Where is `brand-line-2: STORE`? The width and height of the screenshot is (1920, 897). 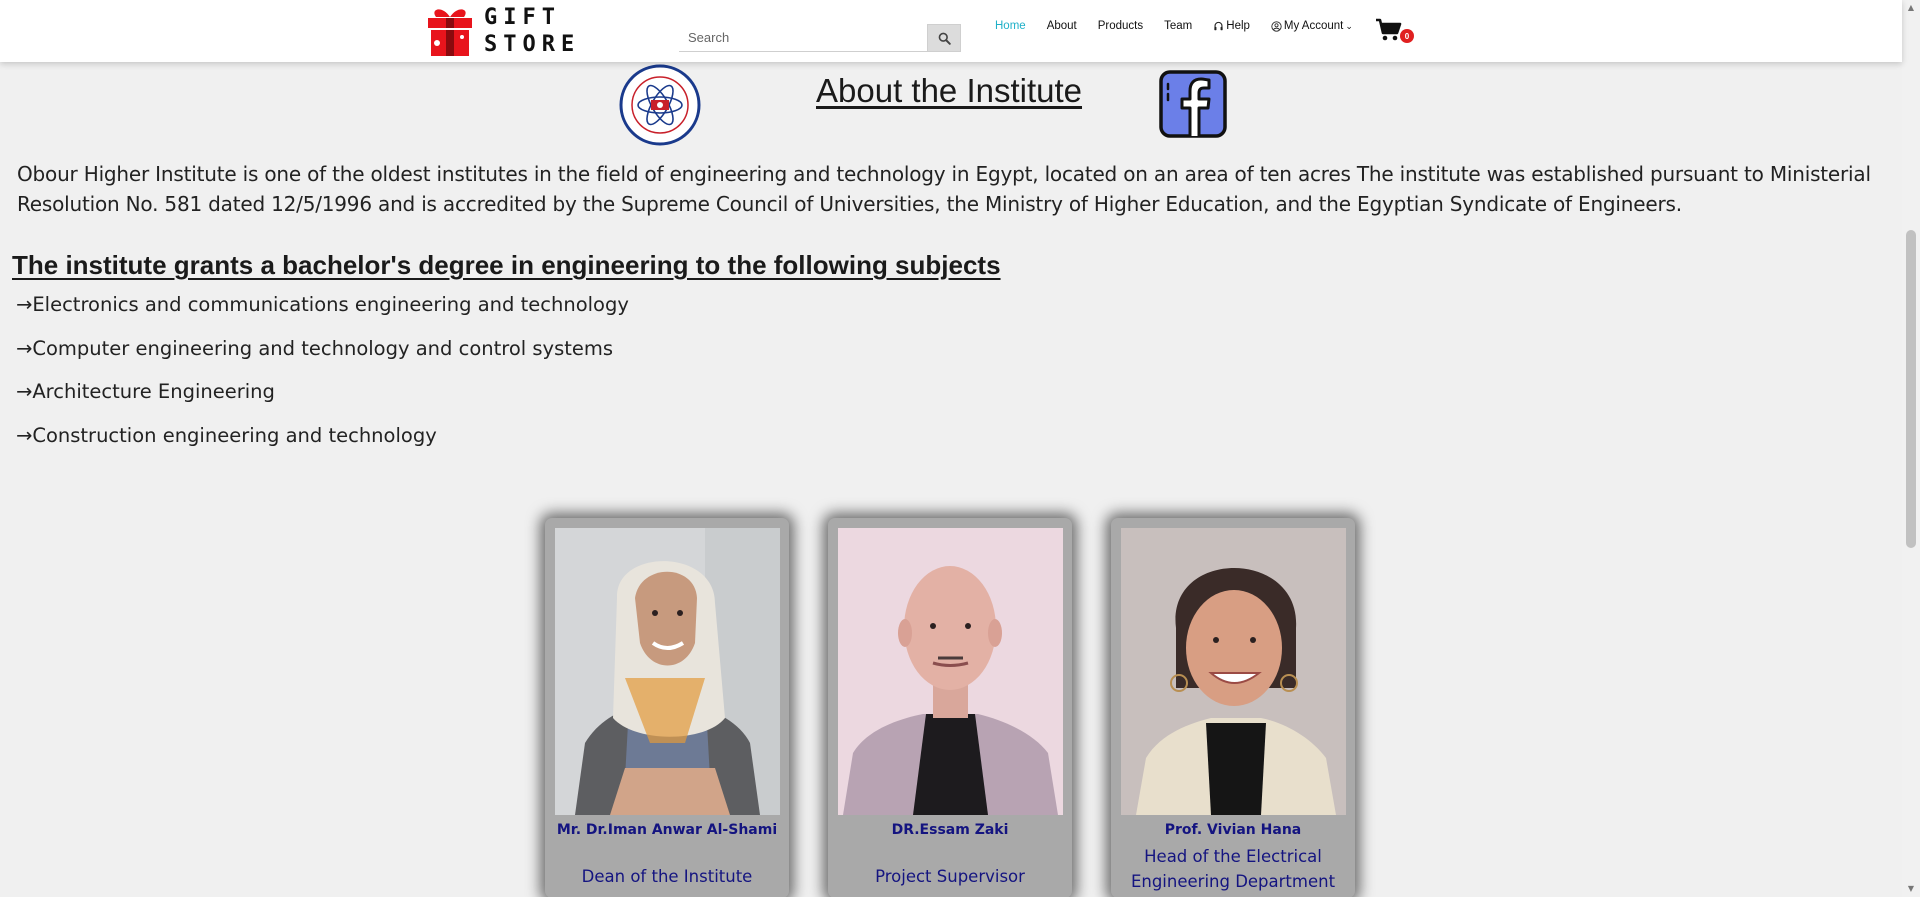 brand-line-2: STORE is located at coordinates (532, 44).